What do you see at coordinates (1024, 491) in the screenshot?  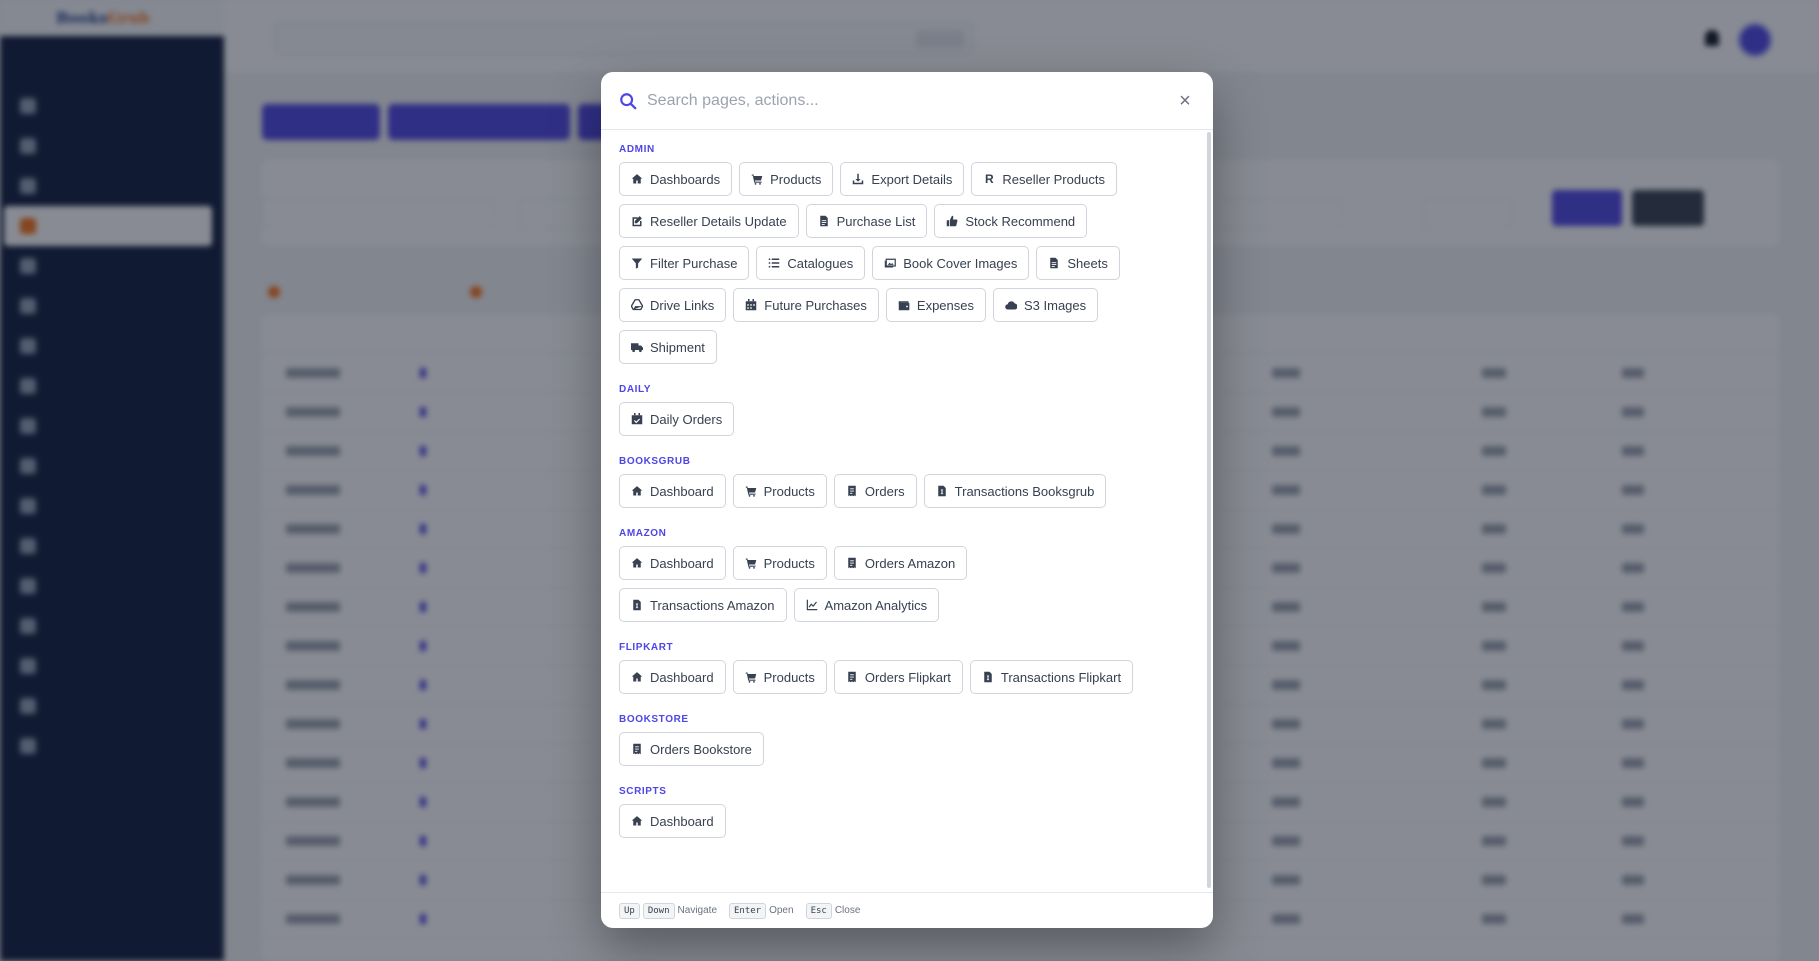 I see `command-item-label: Transactions Booksgrub` at bounding box center [1024, 491].